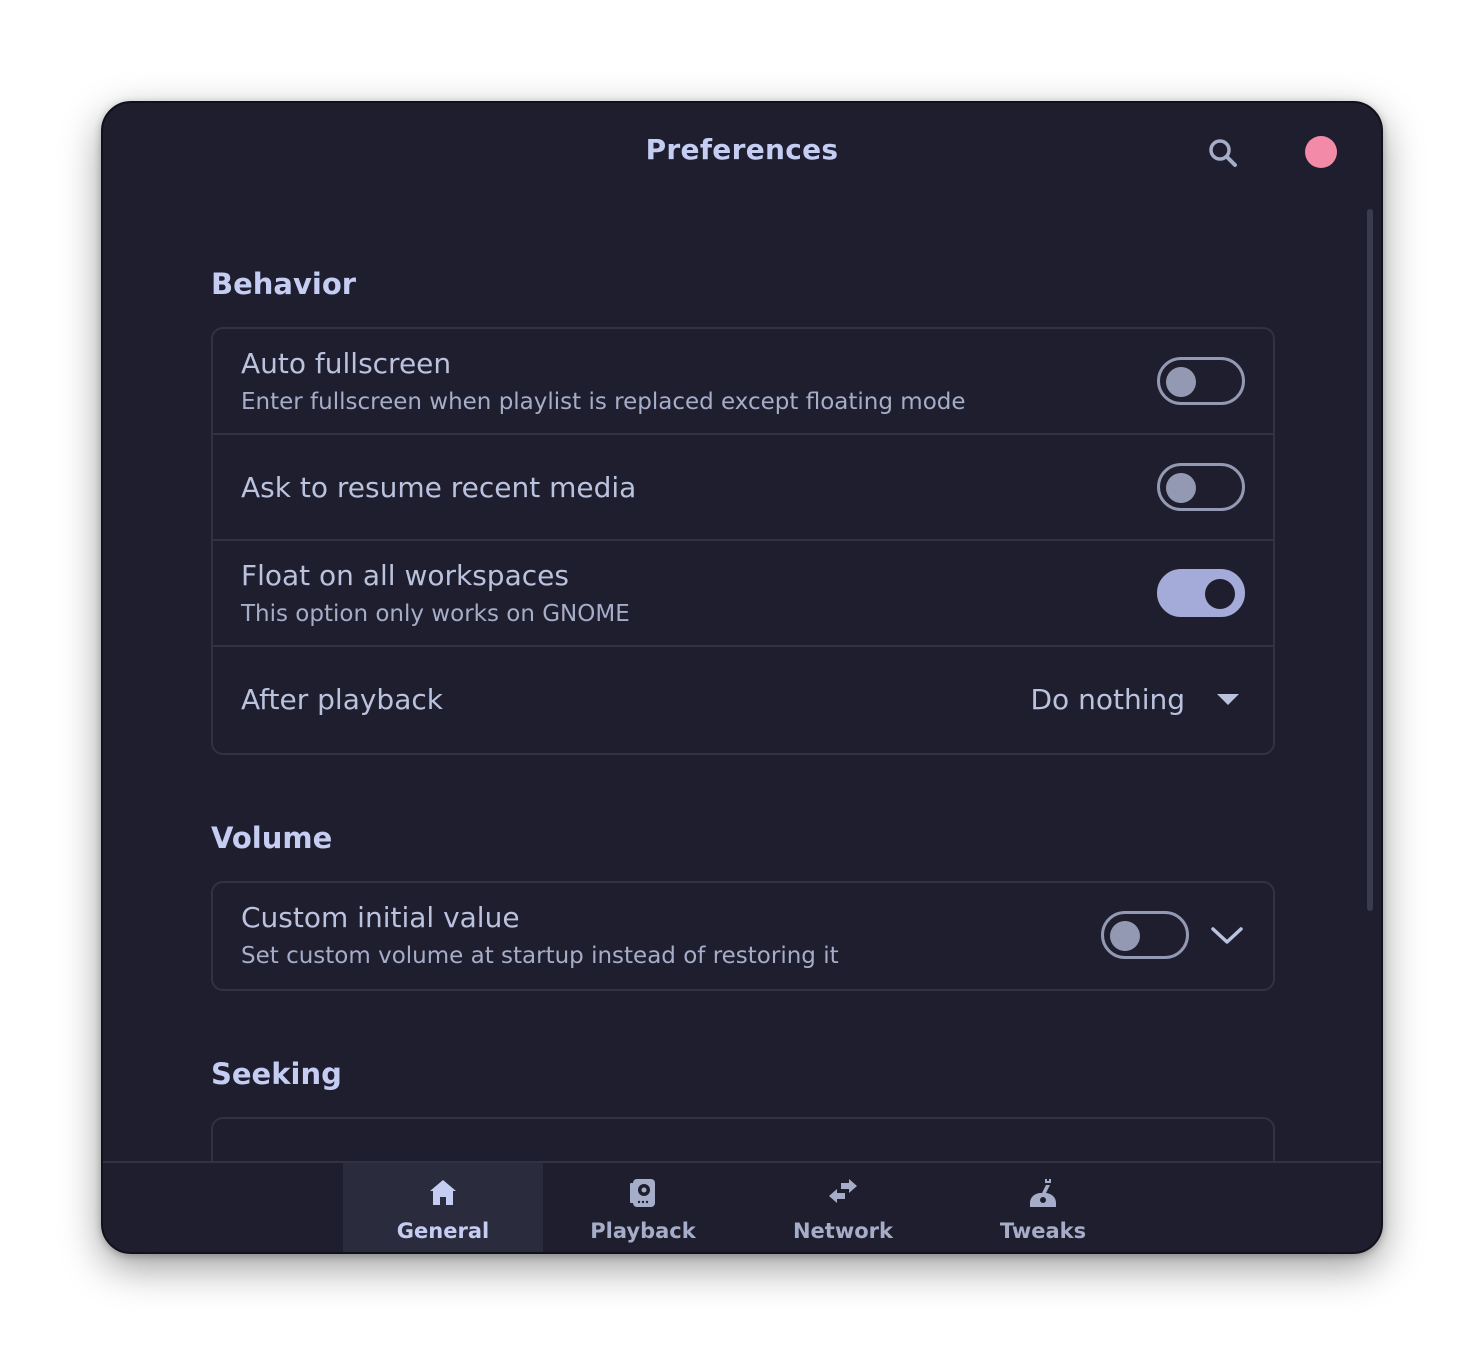  I want to click on speaker-icon, so click(642, 1193).